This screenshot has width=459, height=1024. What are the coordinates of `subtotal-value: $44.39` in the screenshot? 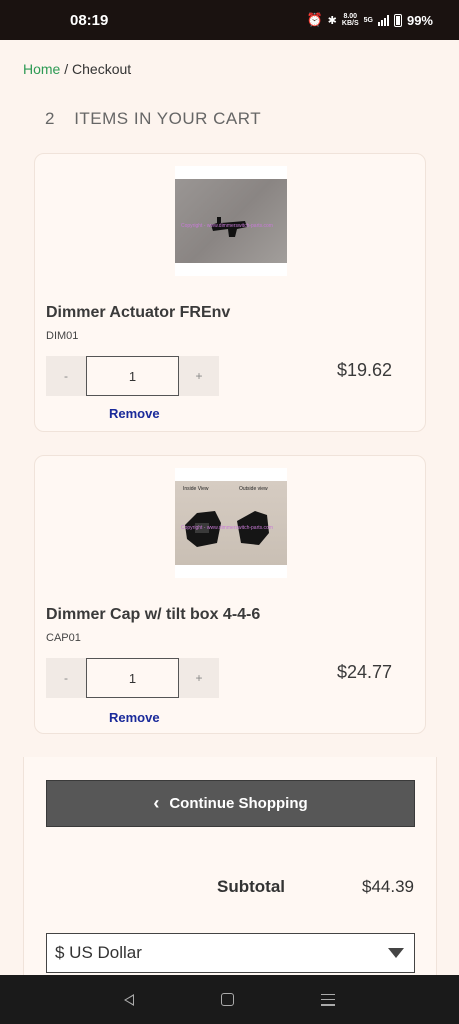 It's located at (388, 886).